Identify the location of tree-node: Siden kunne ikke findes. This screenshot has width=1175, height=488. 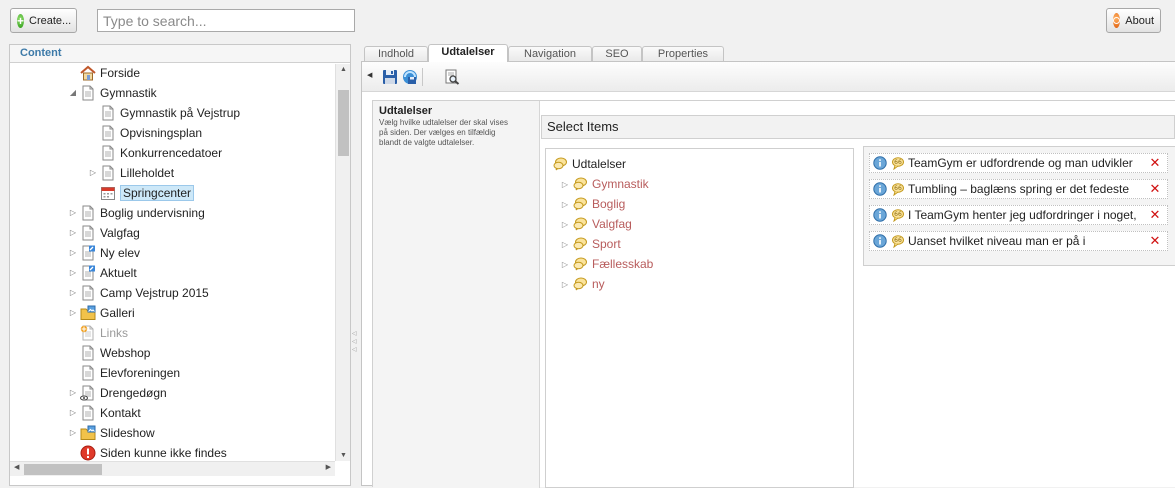
(153, 452).